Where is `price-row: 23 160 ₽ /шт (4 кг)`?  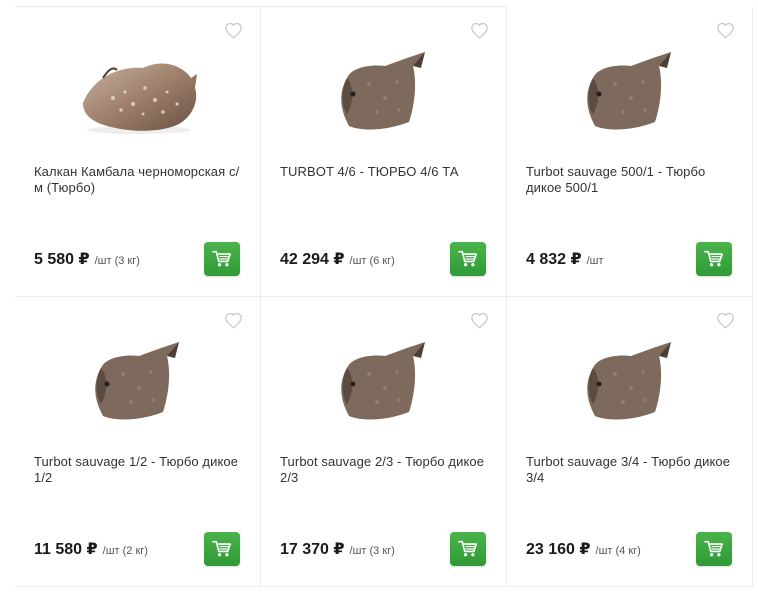
price-row: 23 160 ₽ /шт (4 кг) is located at coordinates (583, 549).